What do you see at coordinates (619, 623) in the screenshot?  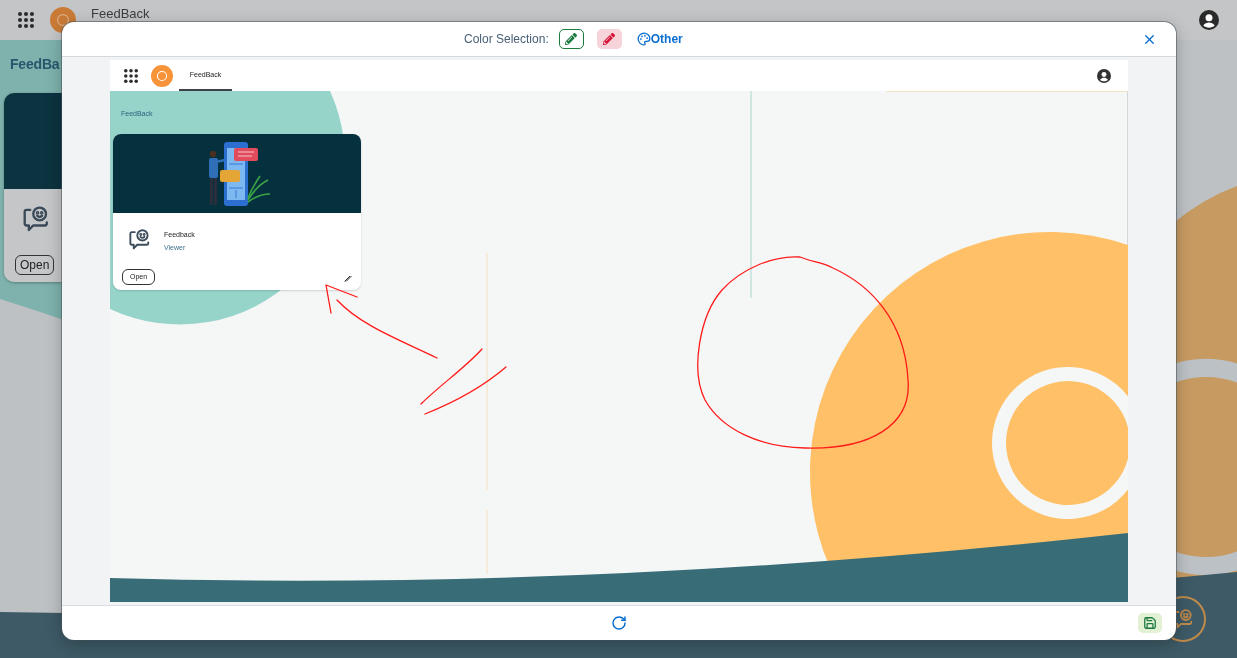 I see `refresh-icon` at bounding box center [619, 623].